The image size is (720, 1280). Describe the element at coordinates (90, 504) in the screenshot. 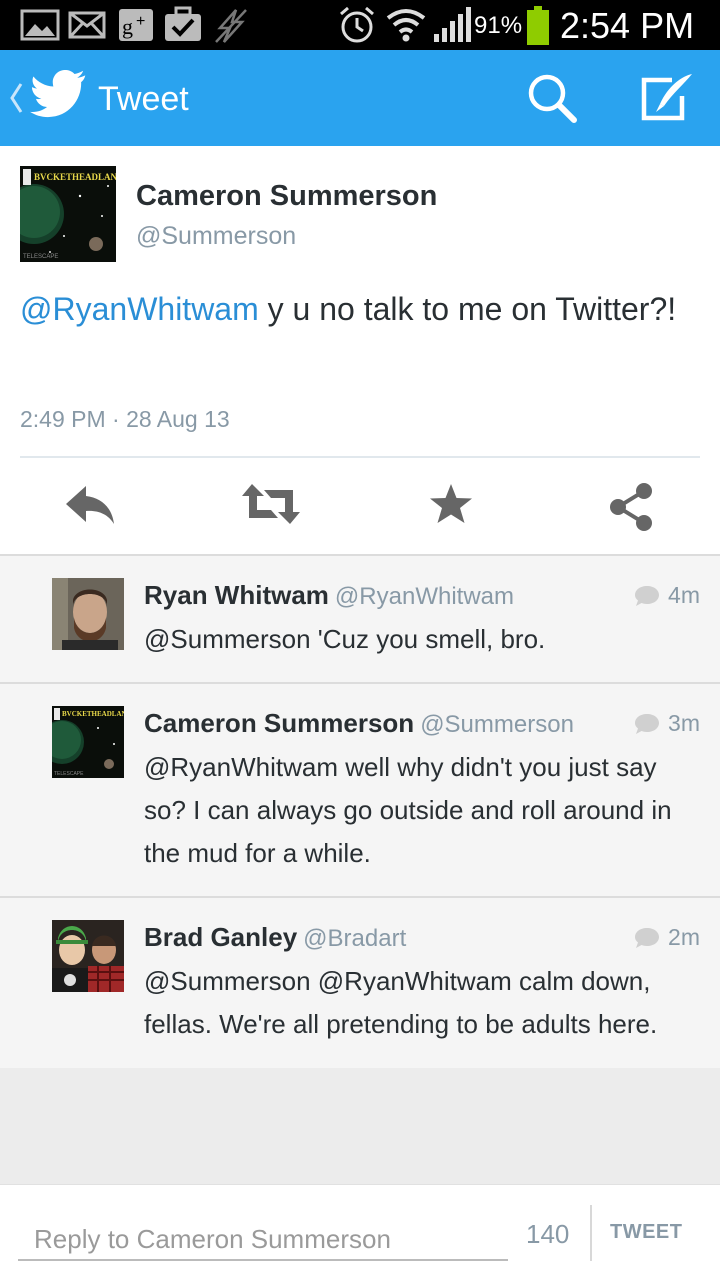

I see `reply-icon` at that location.